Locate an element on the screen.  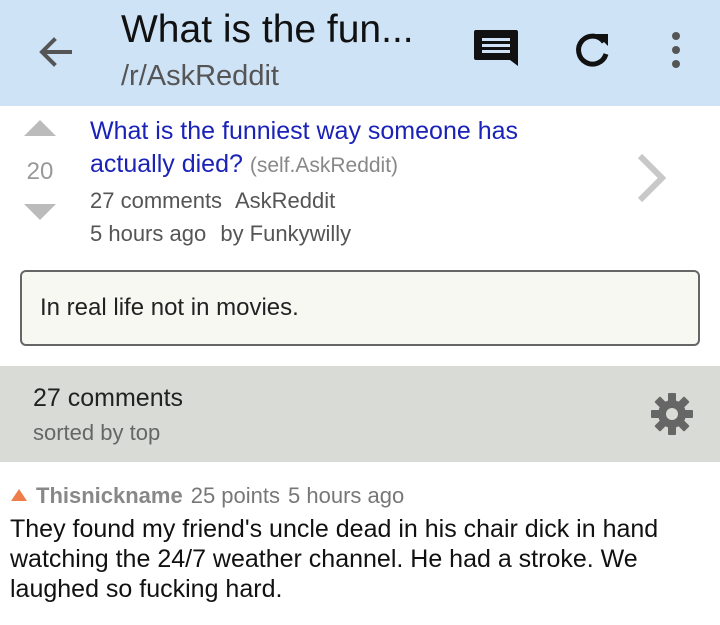
subreddit-subtitle: /r/AskReddit is located at coordinates (200, 76).